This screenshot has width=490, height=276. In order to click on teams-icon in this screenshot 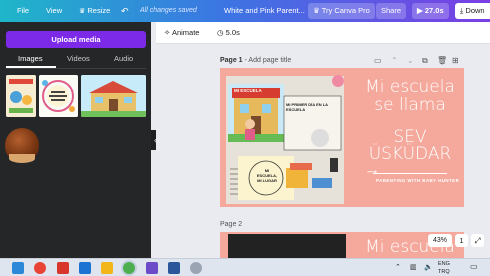, I will do `click(152, 268)`.